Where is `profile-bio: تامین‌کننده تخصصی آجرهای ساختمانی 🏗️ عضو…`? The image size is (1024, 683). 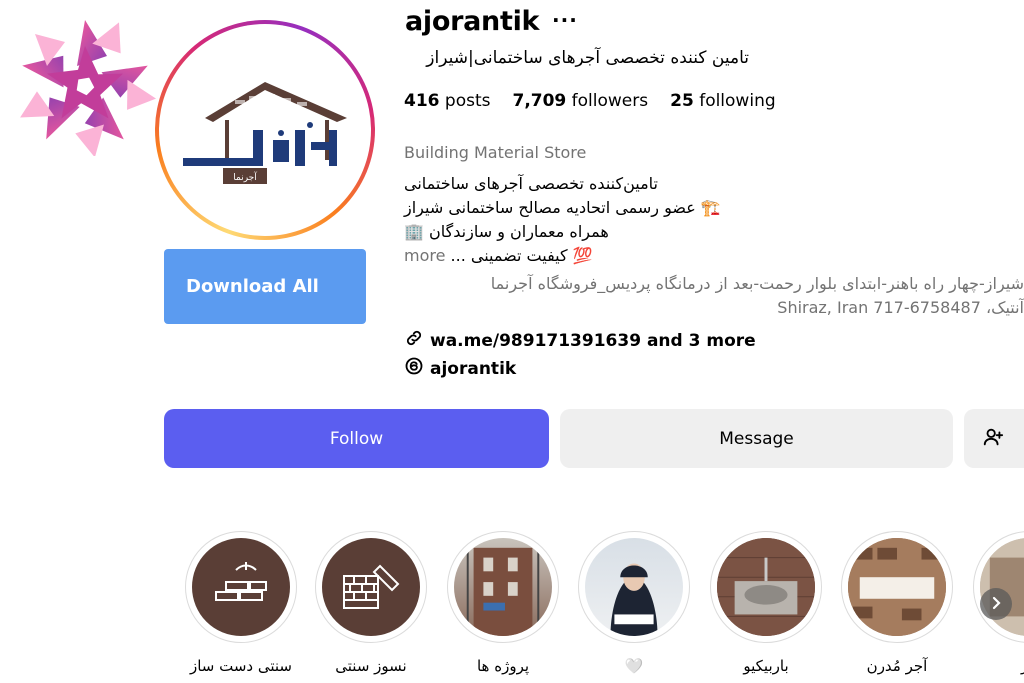
profile-bio: تامین‌کننده تخصصی آجرهای ساختمانی 🏗️ عضو… is located at coordinates (562, 220).